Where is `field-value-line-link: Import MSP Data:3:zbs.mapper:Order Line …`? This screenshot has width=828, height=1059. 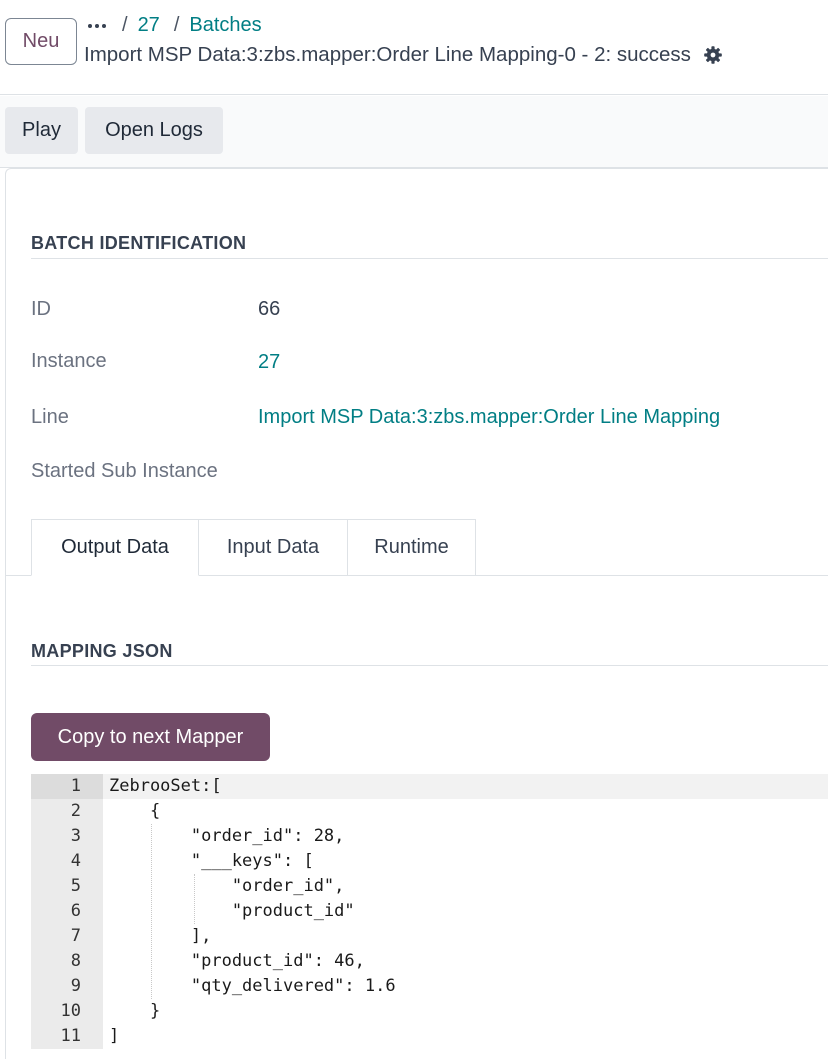 field-value-line-link: Import MSP Data:3:zbs.mapper:Order Line … is located at coordinates (489, 417).